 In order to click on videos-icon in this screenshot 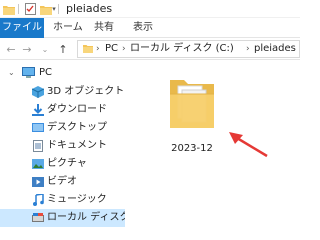, I will do `click(38, 182)`.